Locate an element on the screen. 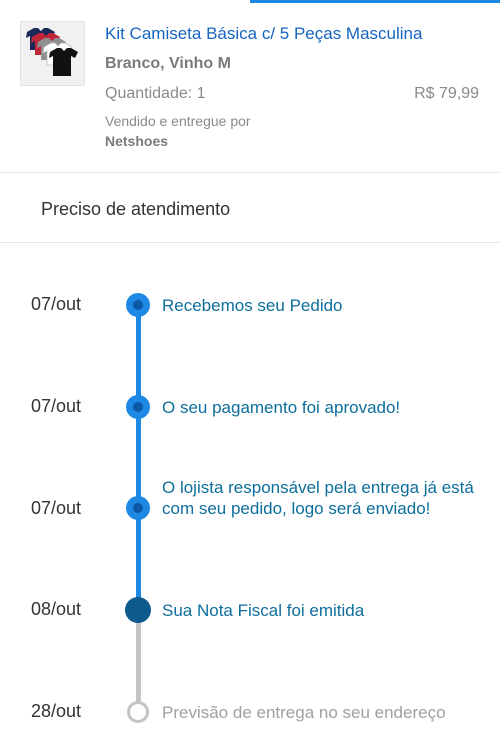 The image size is (500, 756). step-current-icon is located at coordinates (138, 610).